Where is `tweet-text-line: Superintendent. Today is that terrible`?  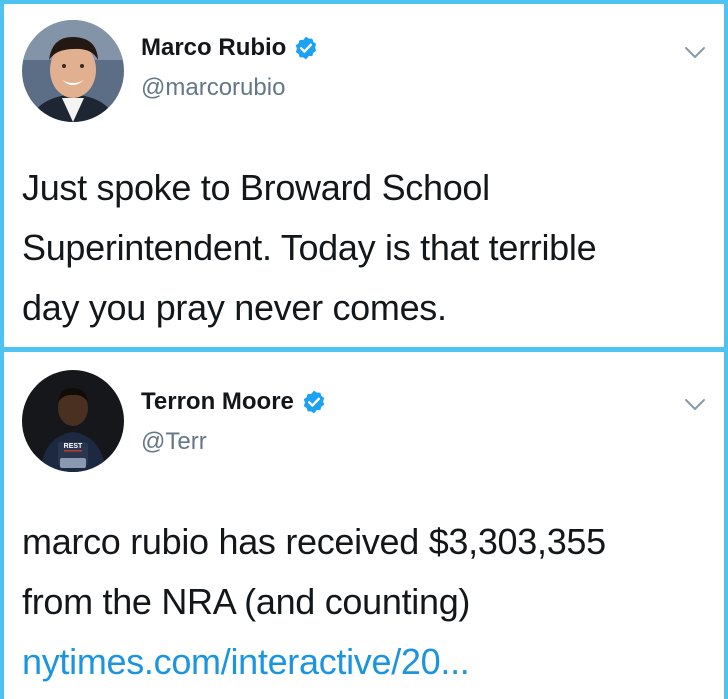
tweet-text-line: Superintendent. Today is that terrible is located at coordinates (309, 247).